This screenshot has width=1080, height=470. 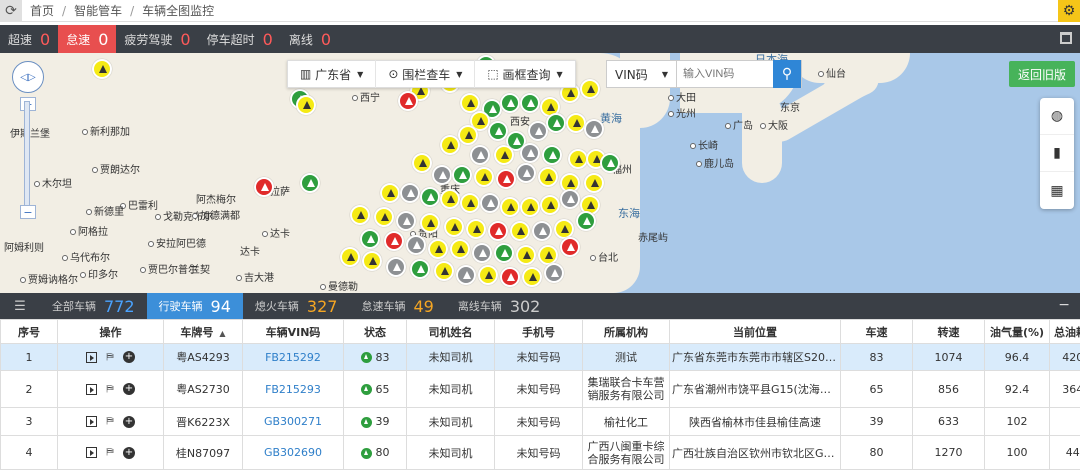 What do you see at coordinates (524, 74) in the screenshot?
I see `box-query-select: ⬚ 画框查询▼` at bounding box center [524, 74].